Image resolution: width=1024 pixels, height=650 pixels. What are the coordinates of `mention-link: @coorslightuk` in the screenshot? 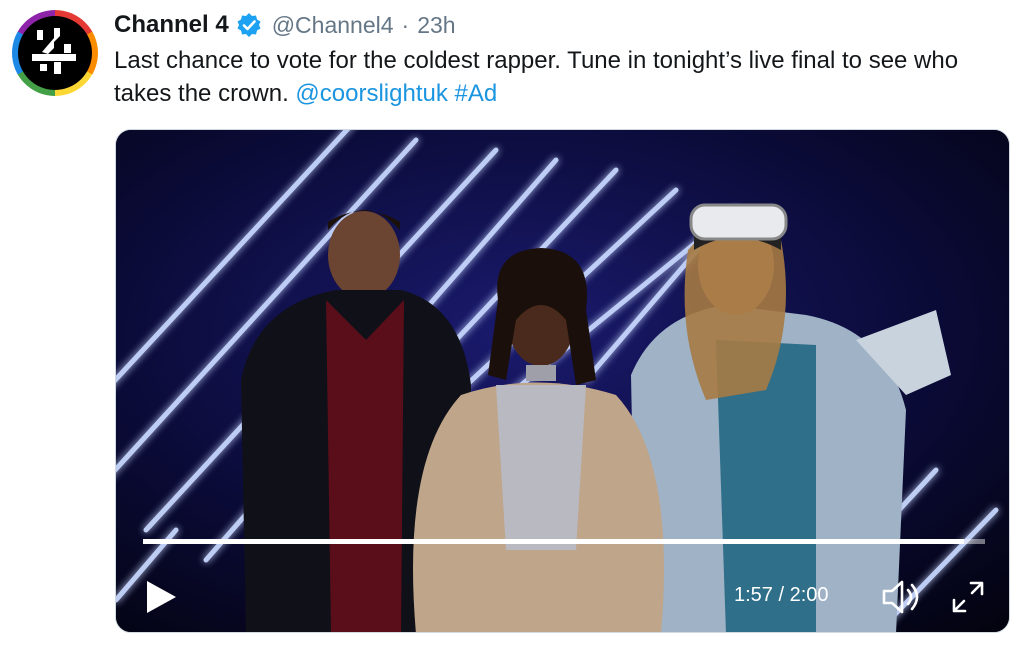 It's located at (371, 93).